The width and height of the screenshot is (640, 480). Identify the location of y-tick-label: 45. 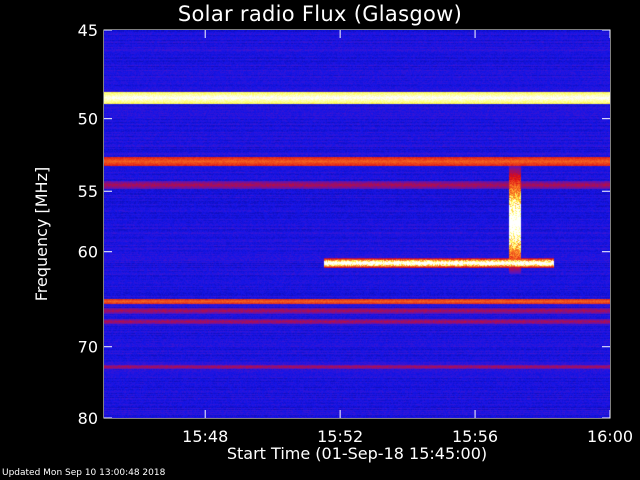
(88, 30).